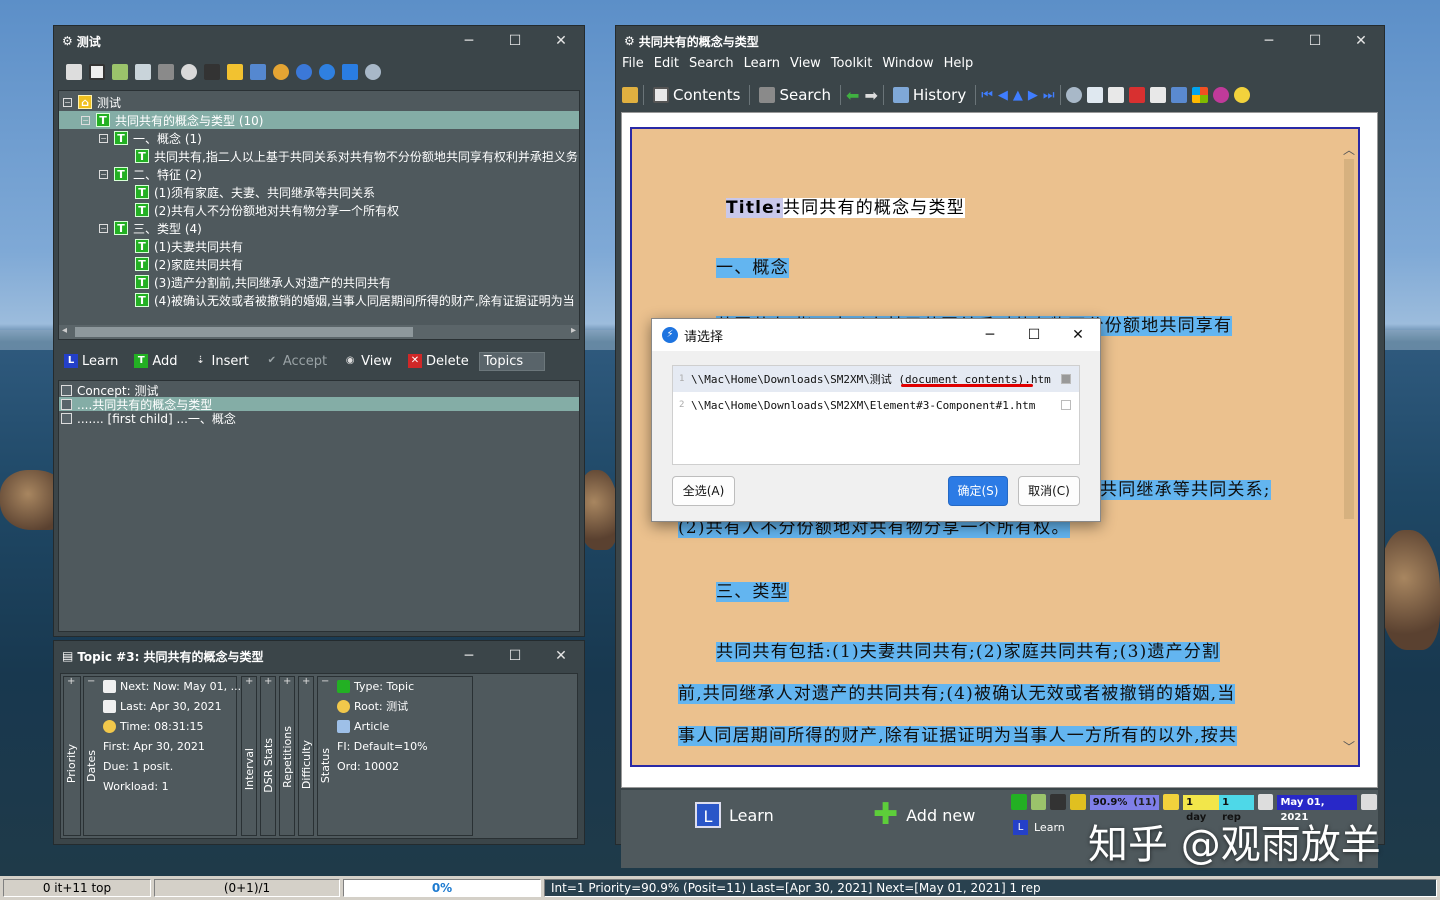 The width and height of the screenshot is (1440, 900). I want to click on back-arrow-icon: ⬅, so click(852, 95).